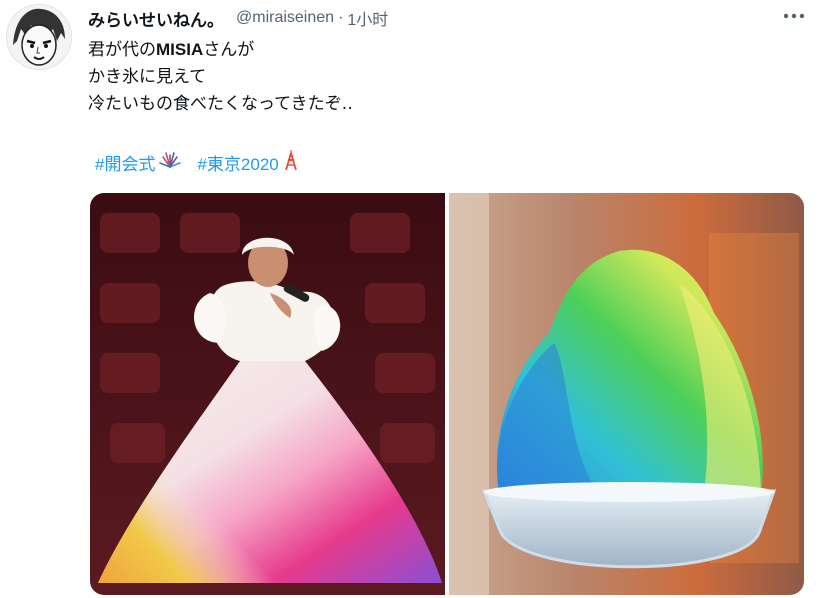 Image resolution: width=830 pixels, height=598 pixels. Describe the element at coordinates (291, 162) in the screenshot. I see `tokyo-tower-icon` at that location.